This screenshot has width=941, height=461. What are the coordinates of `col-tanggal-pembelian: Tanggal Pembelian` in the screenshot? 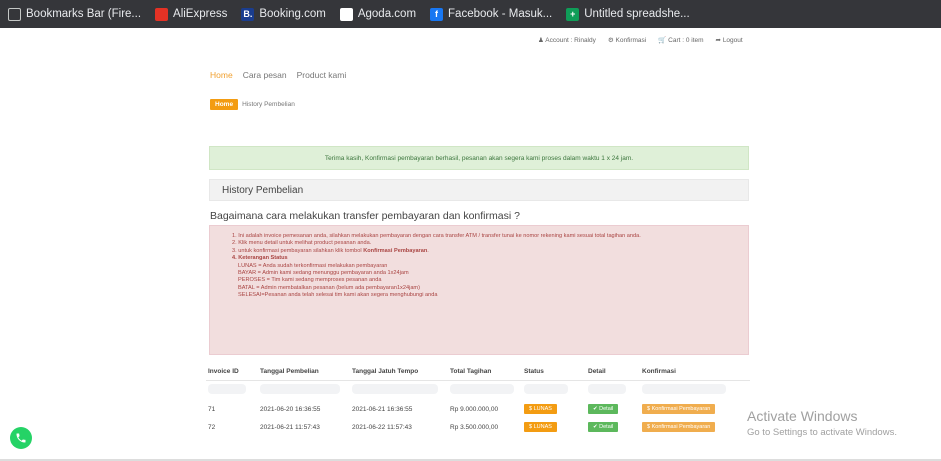 It's located at (304, 372).